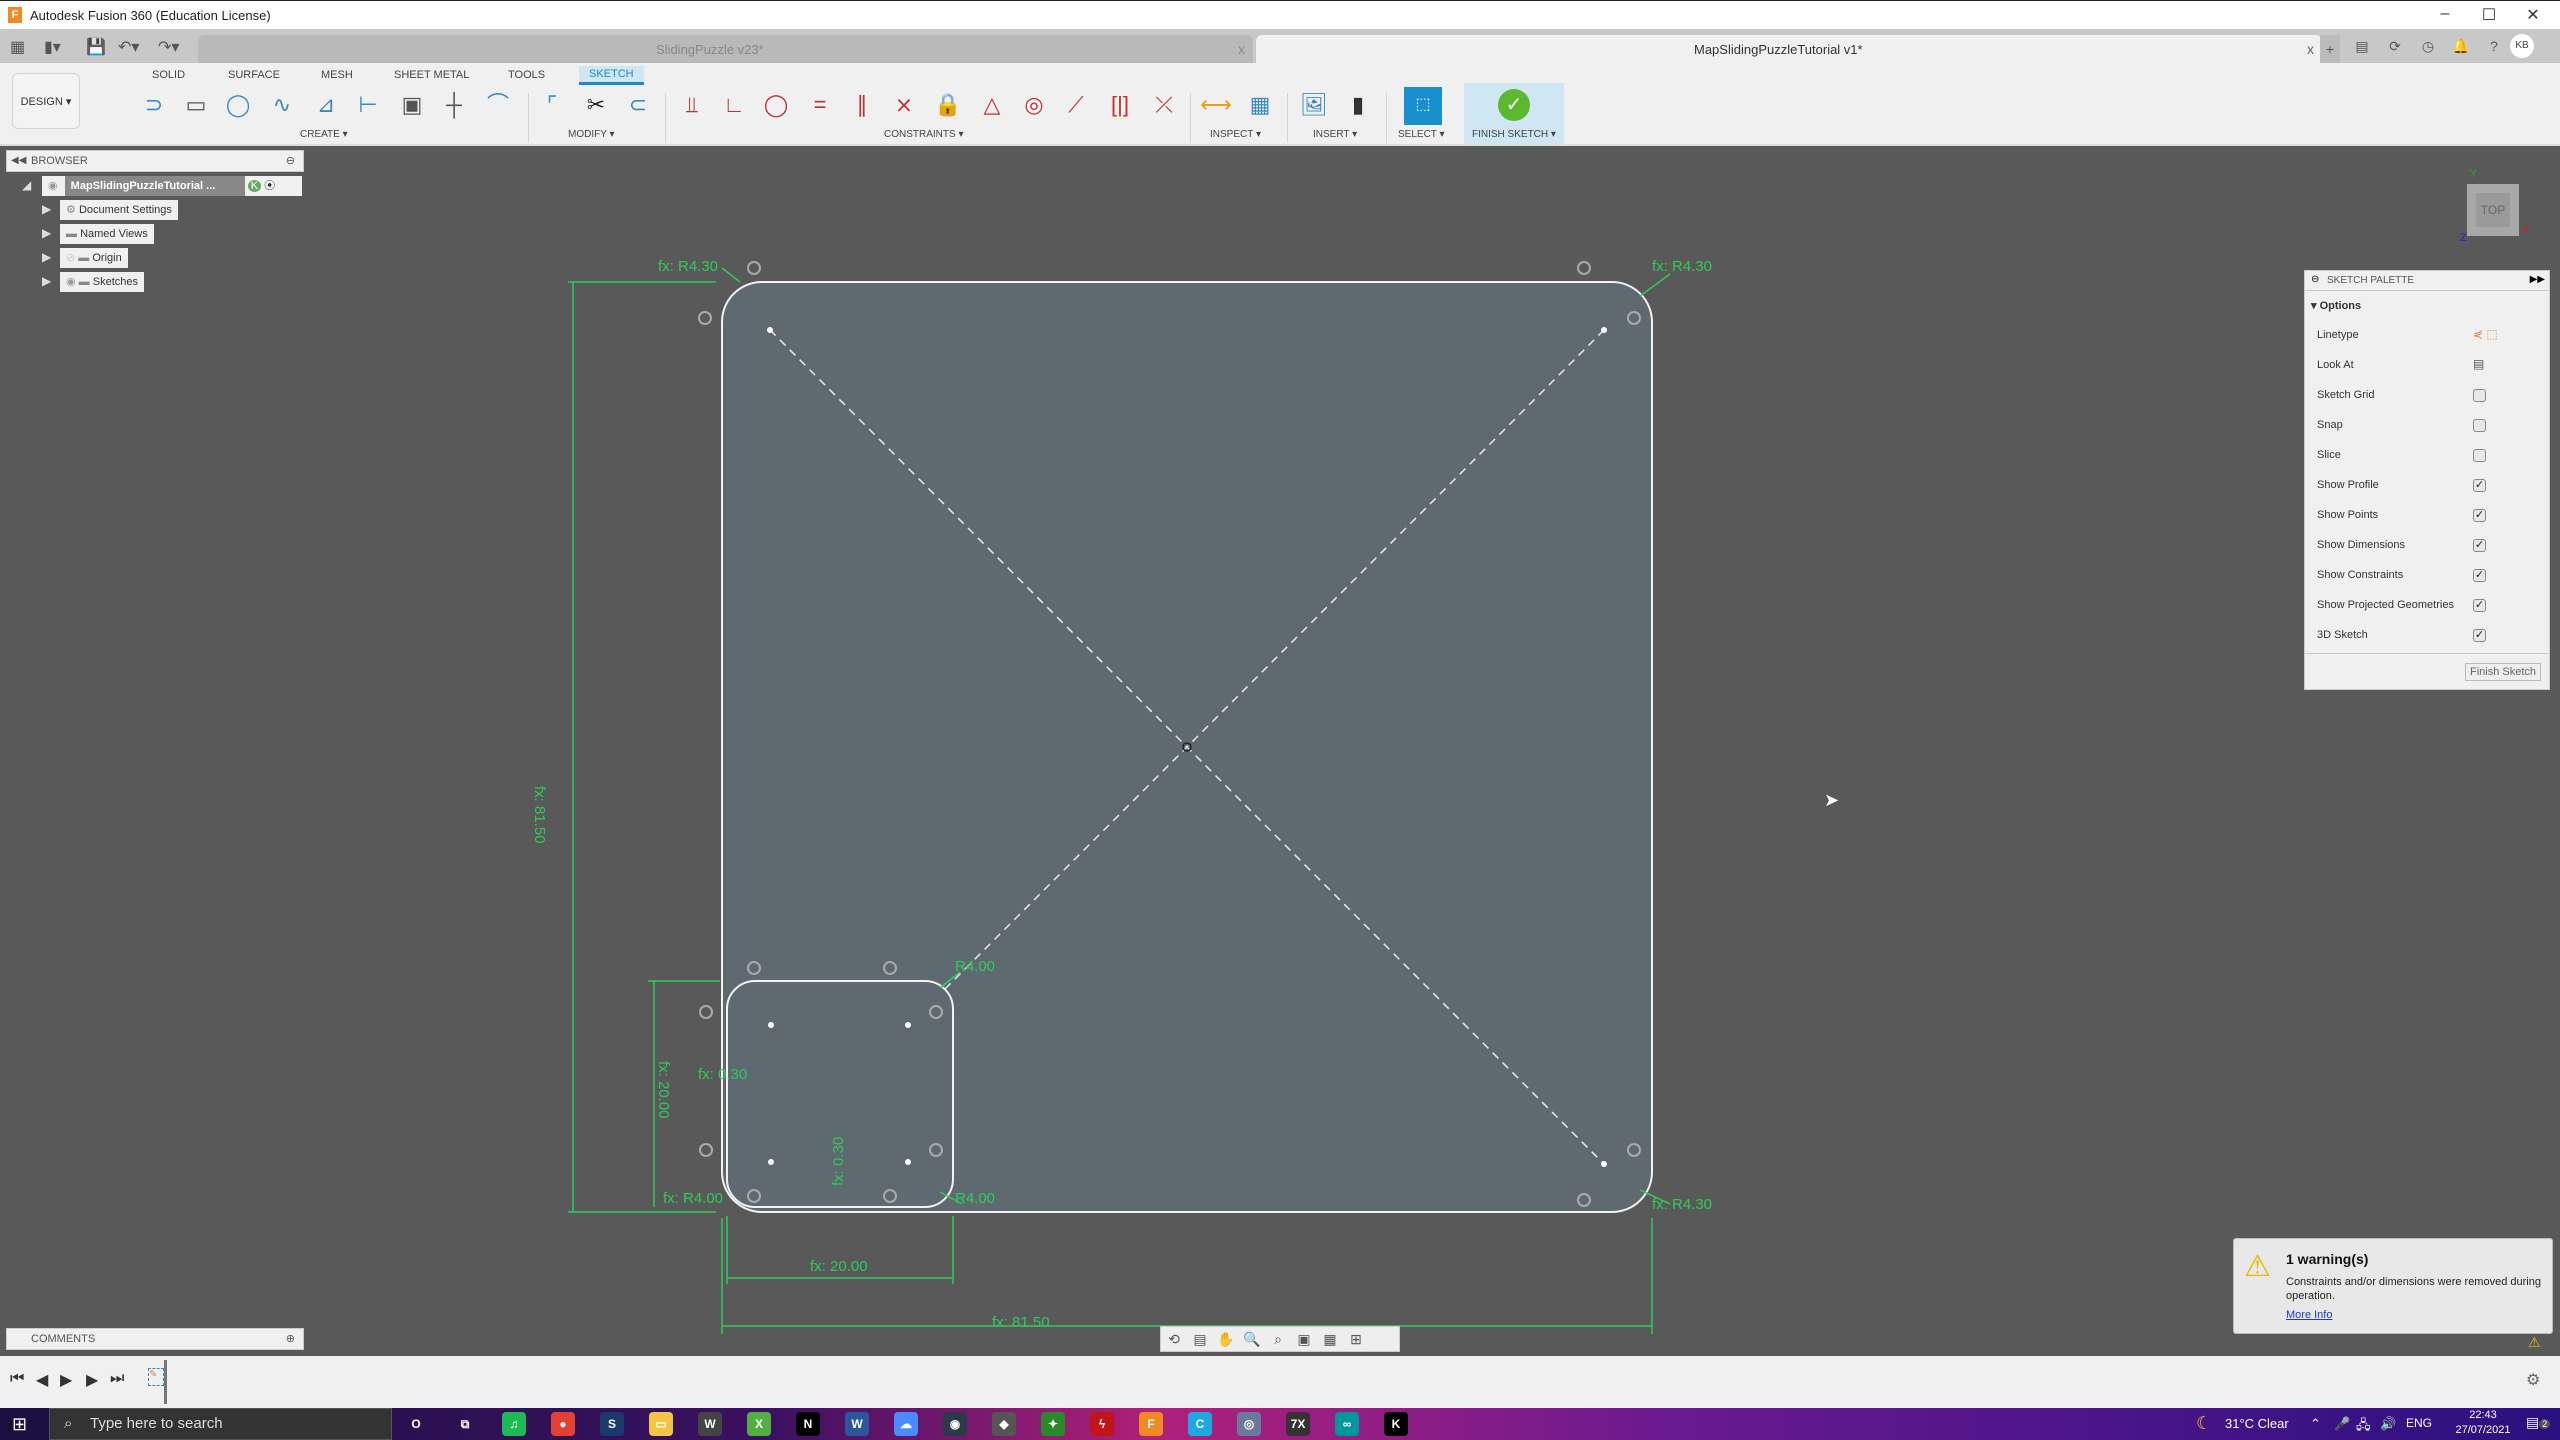 The height and width of the screenshot is (1440, 2560). Describe the element at coordinates (269, 186) in the screenshot. I see `activate-icon: ⦿` at that location.